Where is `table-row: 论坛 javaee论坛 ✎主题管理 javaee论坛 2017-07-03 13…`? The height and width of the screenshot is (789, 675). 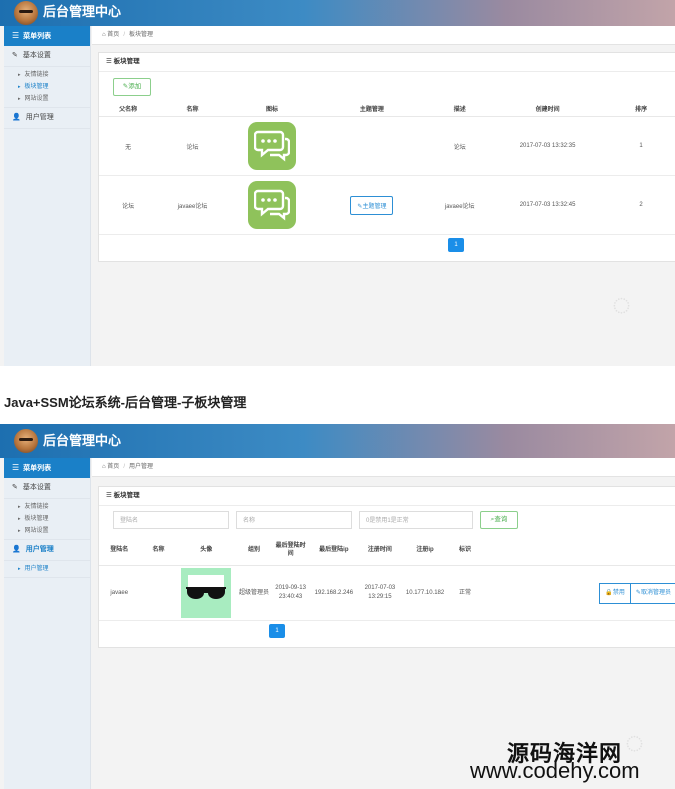 table-row: 论坛 javaee论坛 ✎主题管理 javaee论坛 2017-07-03 13… is located at coordinates (387, 205).